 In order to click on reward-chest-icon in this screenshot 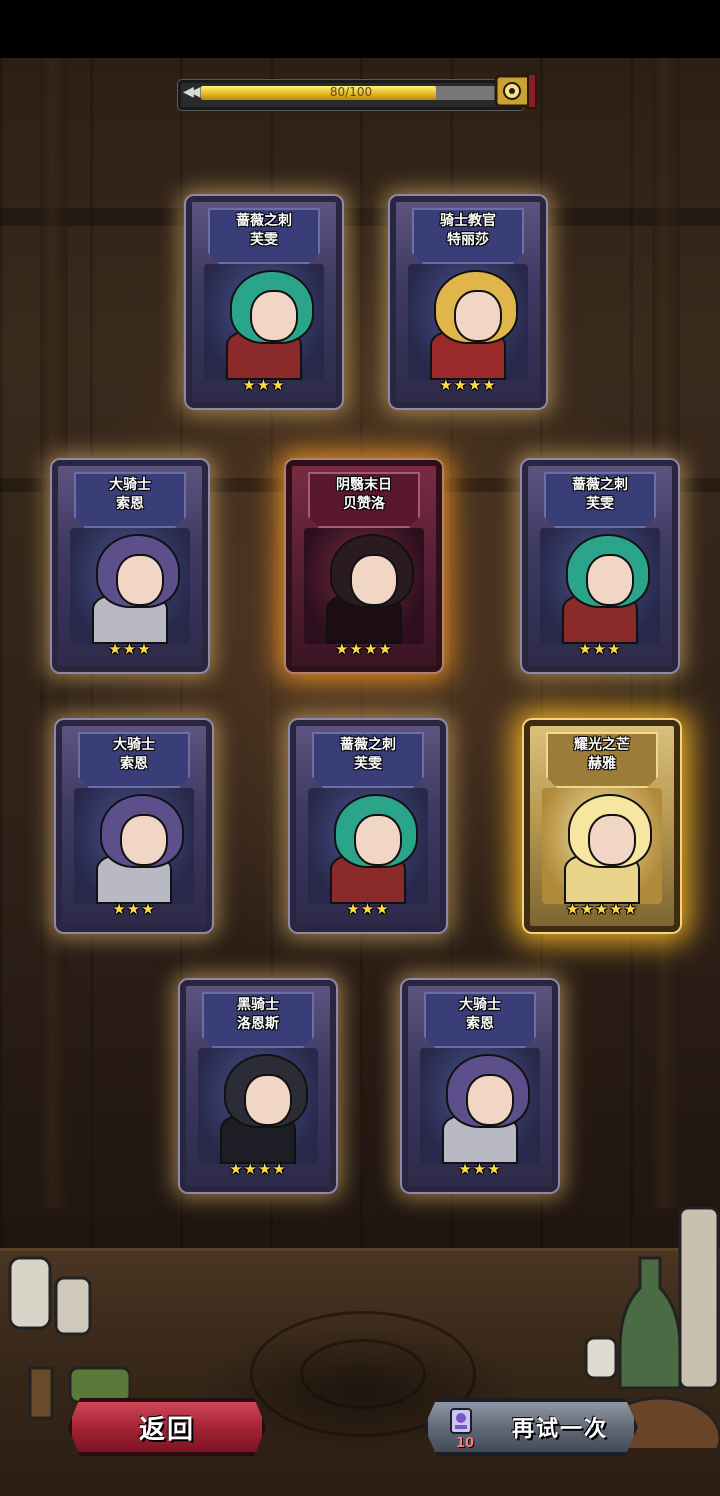, I will do `click(516, 90)`.